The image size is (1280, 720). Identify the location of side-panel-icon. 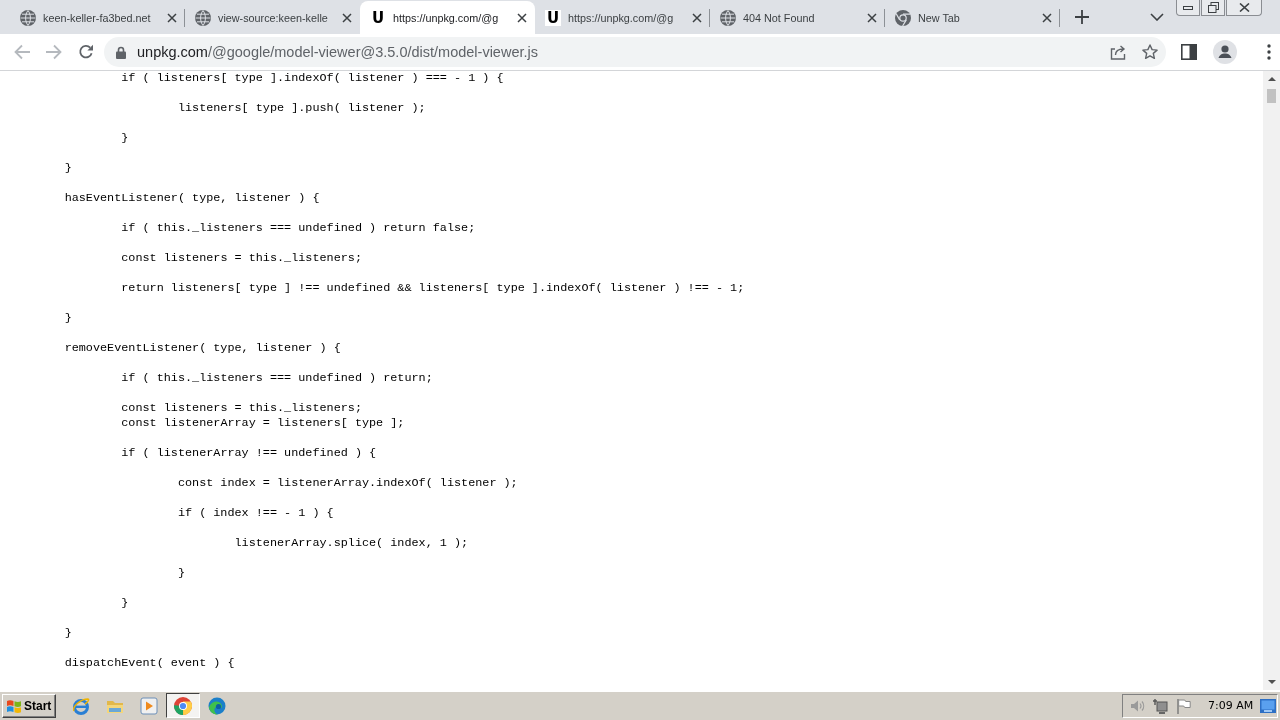
(1189, 52).